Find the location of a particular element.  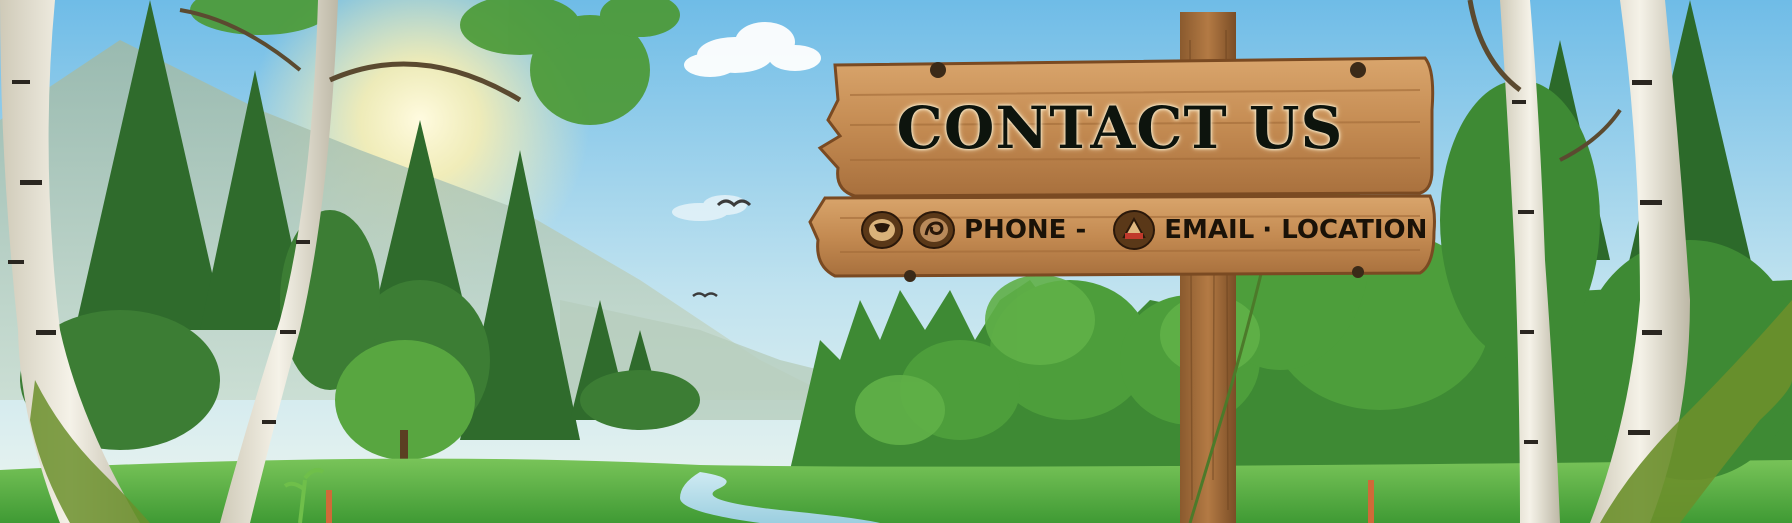

phone-label: PHONE - is located at coordinates (1025, 230).